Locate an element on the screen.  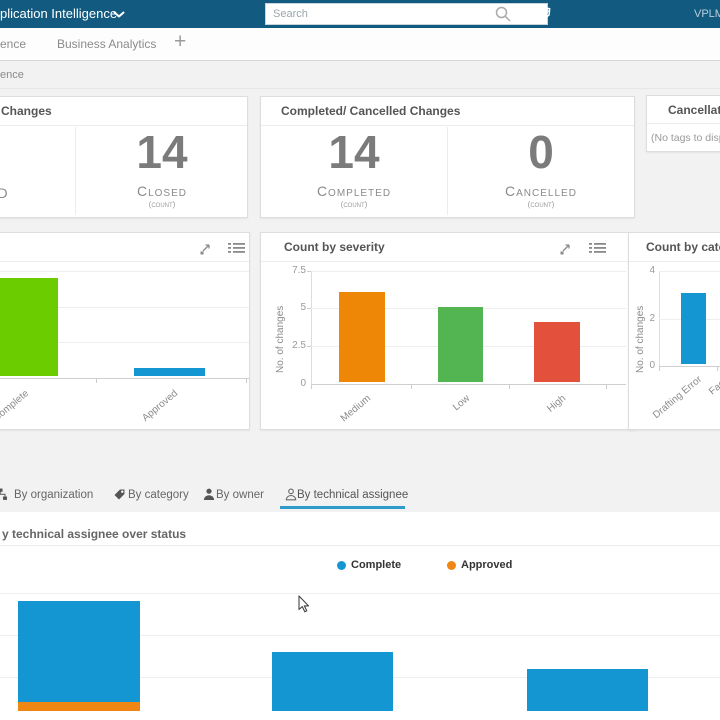
bar-complete is located at coordinates (29, 327).